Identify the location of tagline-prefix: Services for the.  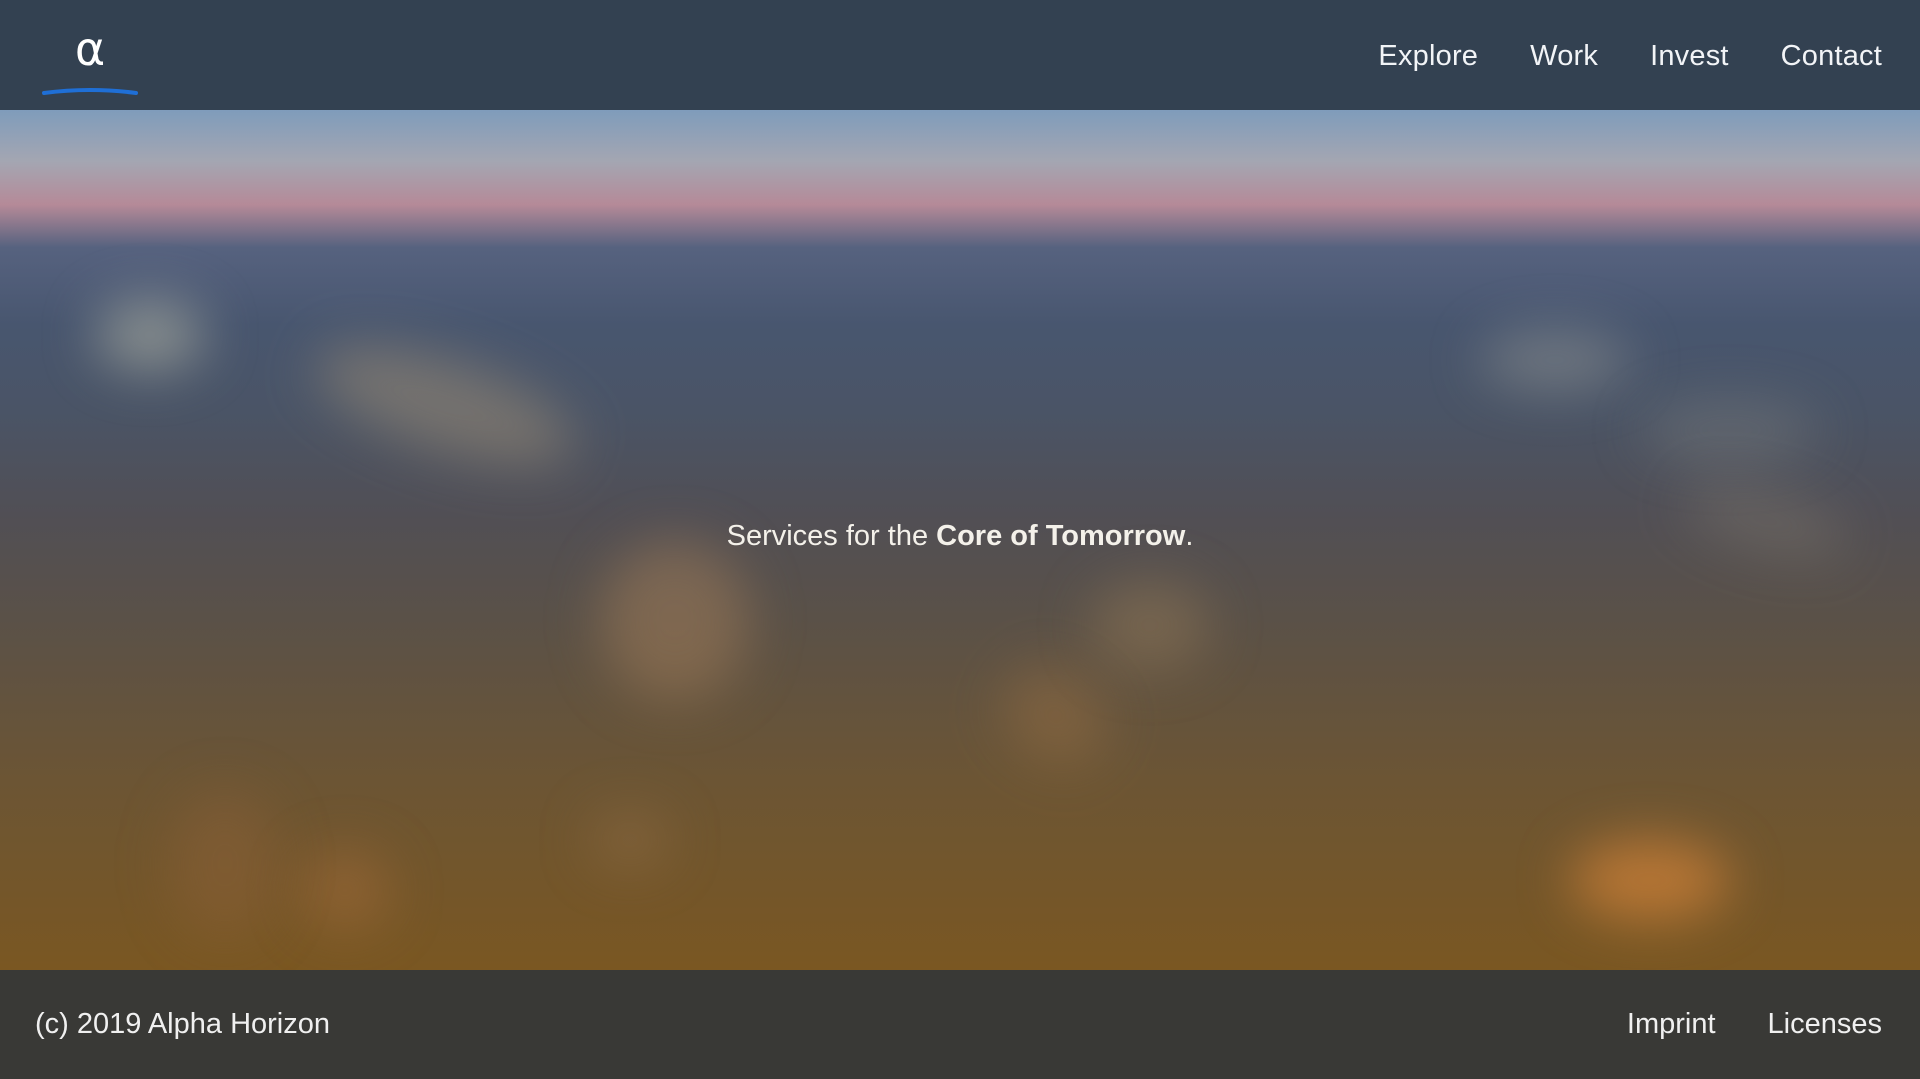
(831, 536).